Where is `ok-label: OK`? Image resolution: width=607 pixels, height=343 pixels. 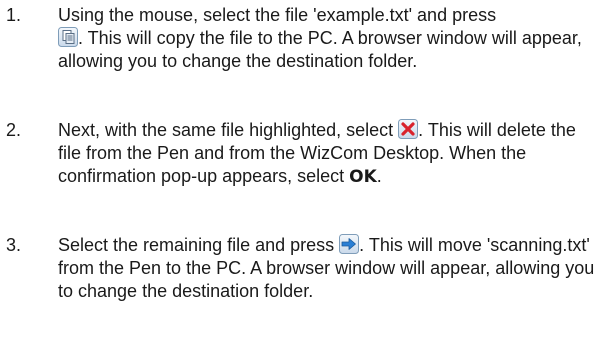 ok-label: OK is located at coordinates (363, 177).